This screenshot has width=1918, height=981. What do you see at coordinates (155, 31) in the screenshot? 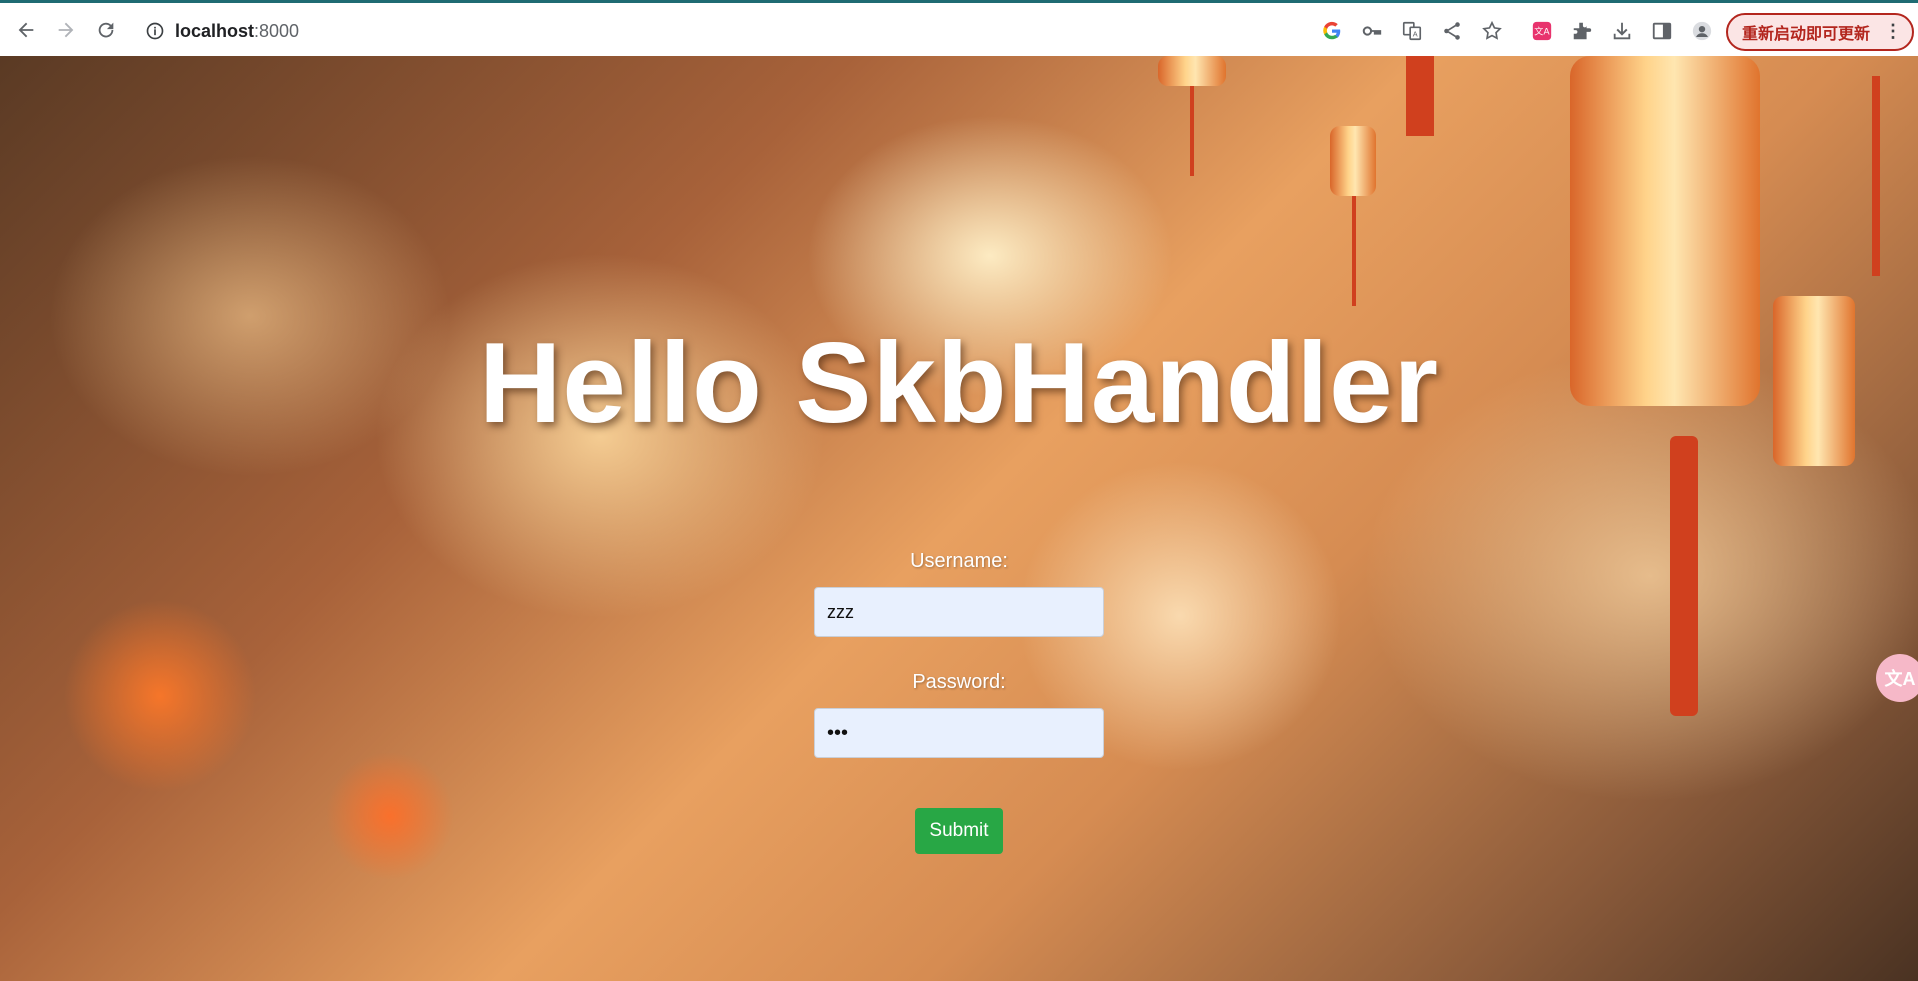
I see `info-icon` at bounding box center [155, 31].